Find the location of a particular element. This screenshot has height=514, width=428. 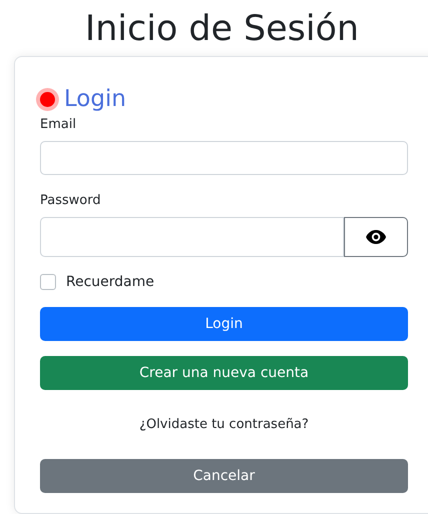

email-field is located at coordinates (224, 158).